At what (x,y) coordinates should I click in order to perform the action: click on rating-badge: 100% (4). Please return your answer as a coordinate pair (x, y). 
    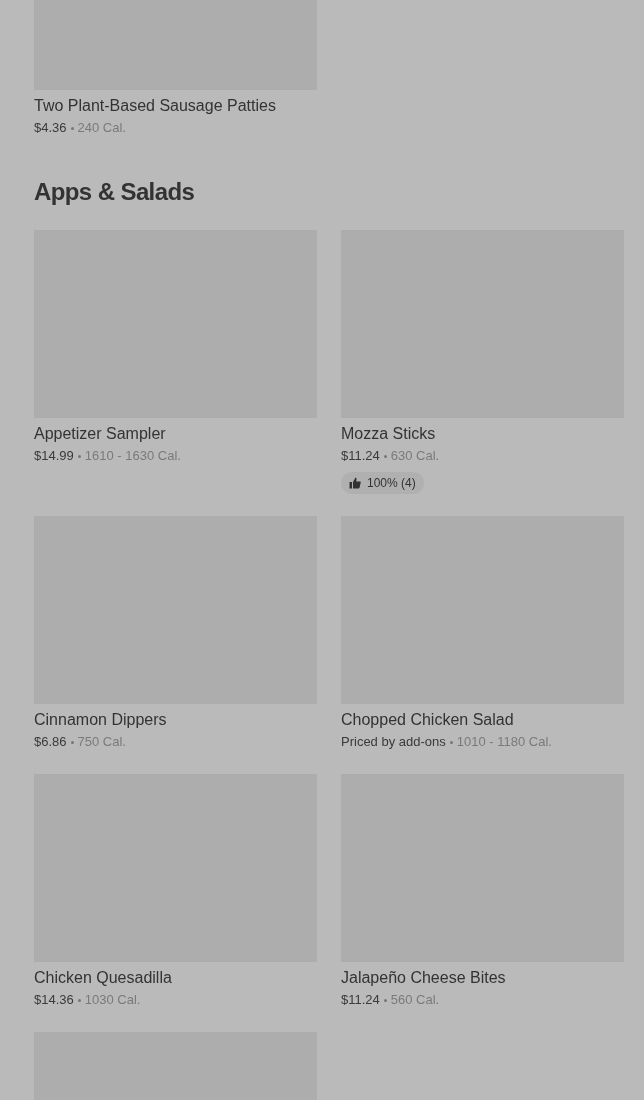
    Looking at the image, I should click on (382, 483).